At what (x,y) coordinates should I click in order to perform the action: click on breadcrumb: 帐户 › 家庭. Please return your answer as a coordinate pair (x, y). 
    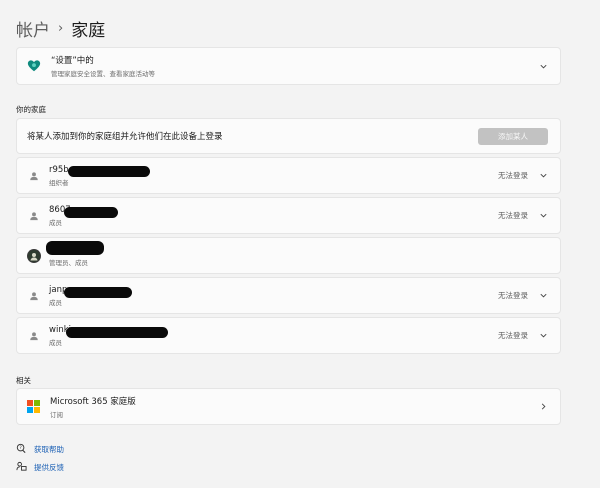
    Looking at the image, I should click on (61, 28).